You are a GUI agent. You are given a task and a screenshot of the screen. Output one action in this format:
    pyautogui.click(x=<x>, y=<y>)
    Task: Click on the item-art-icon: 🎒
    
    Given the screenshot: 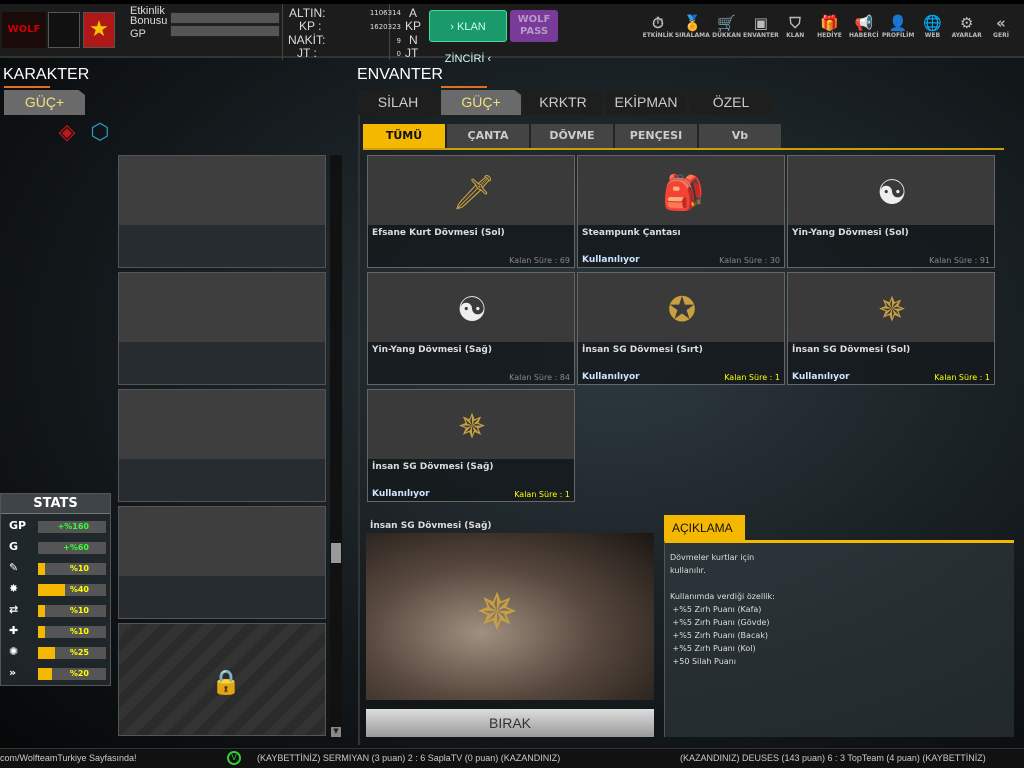 What is the action you would take?
    pyautogui.click(x=683, y=193)
    